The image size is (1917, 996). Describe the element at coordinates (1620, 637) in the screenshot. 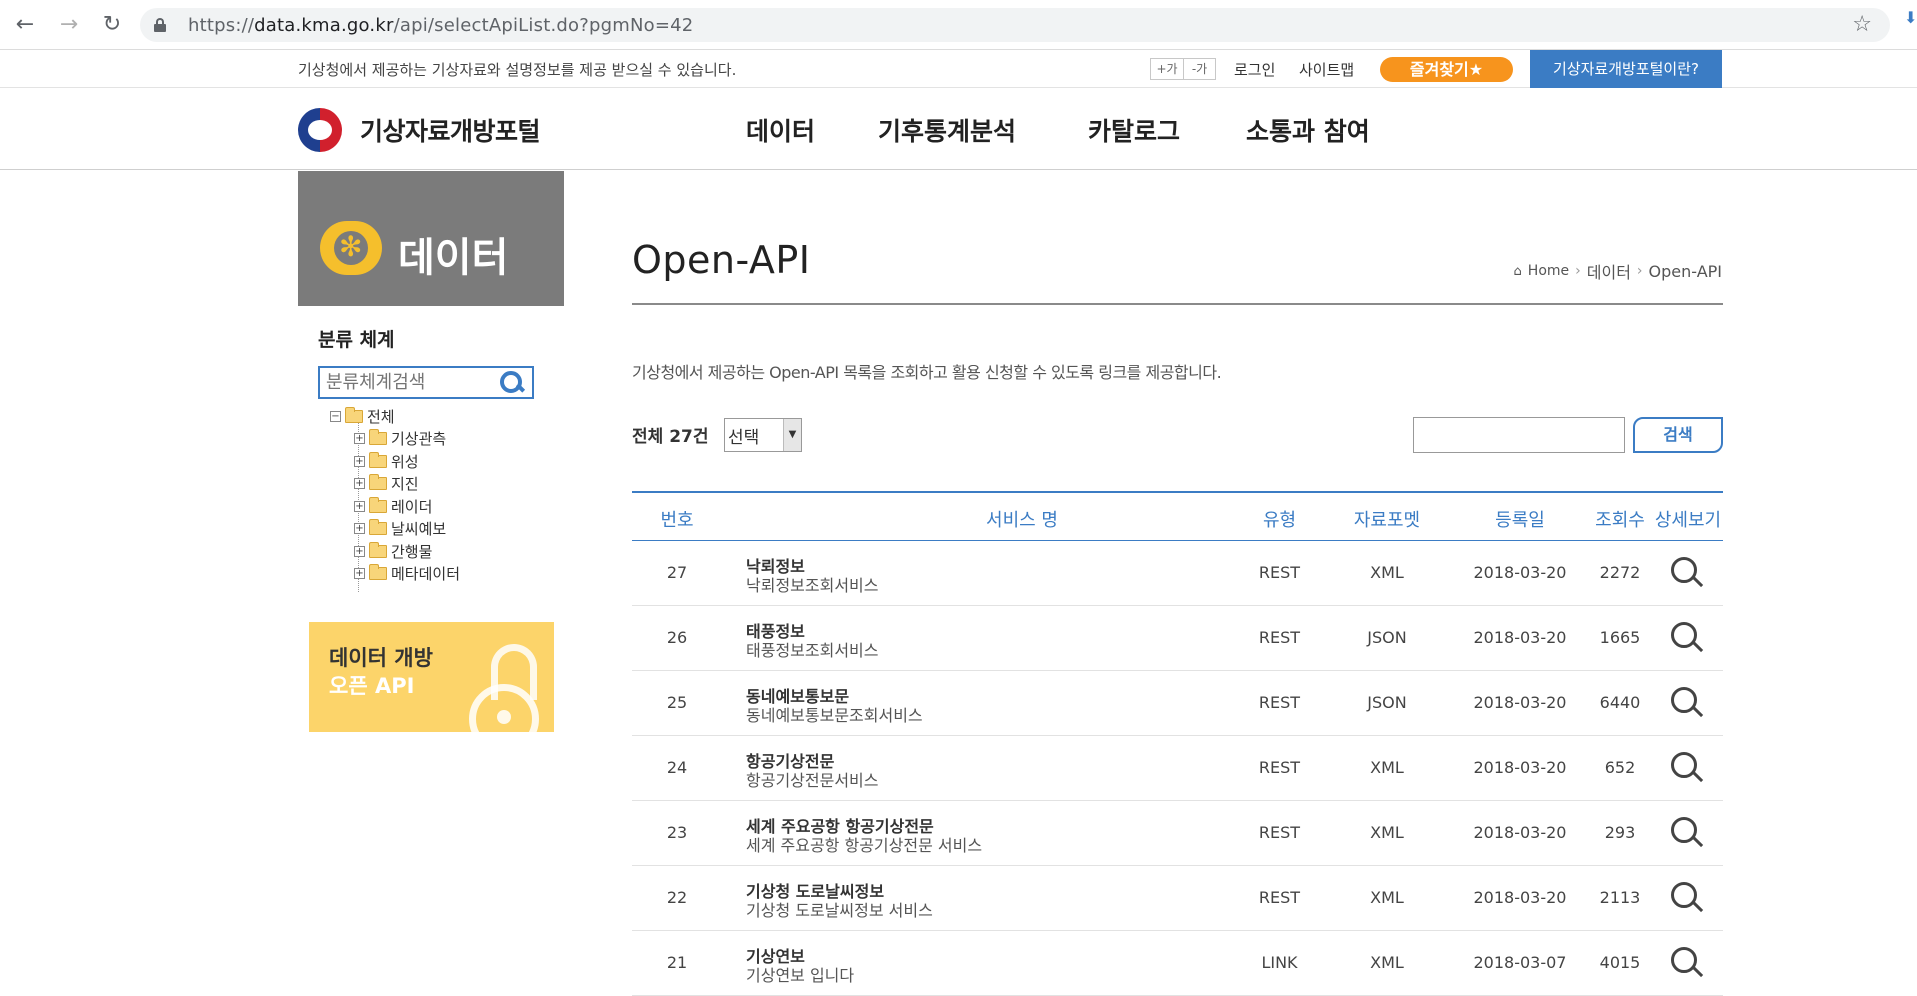

I see `view-count: 1665` at that location.